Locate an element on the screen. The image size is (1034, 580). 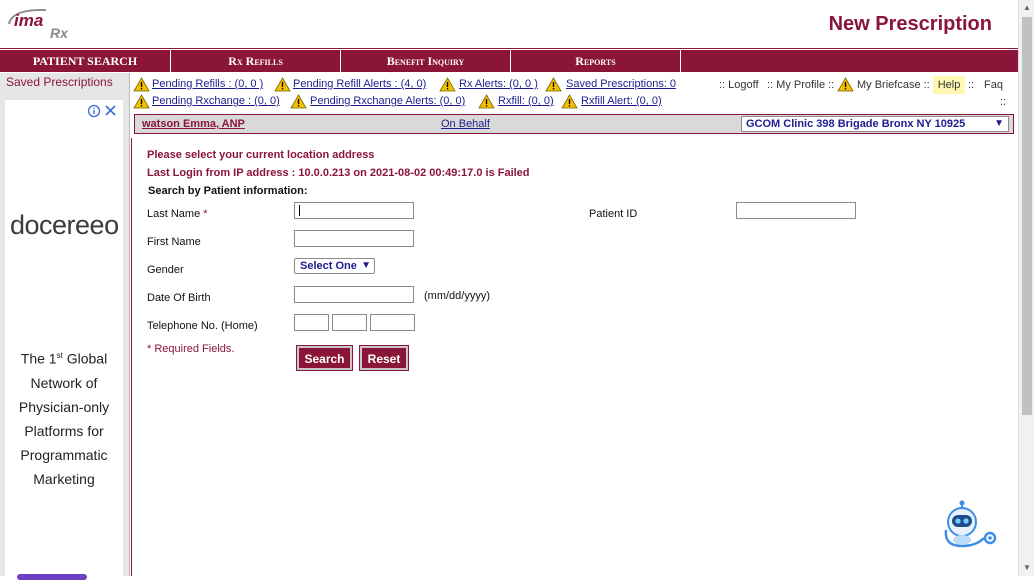
rxfill-alert-link: Rxfill Alert: (0, 0) is located at coordinates (621, 101).